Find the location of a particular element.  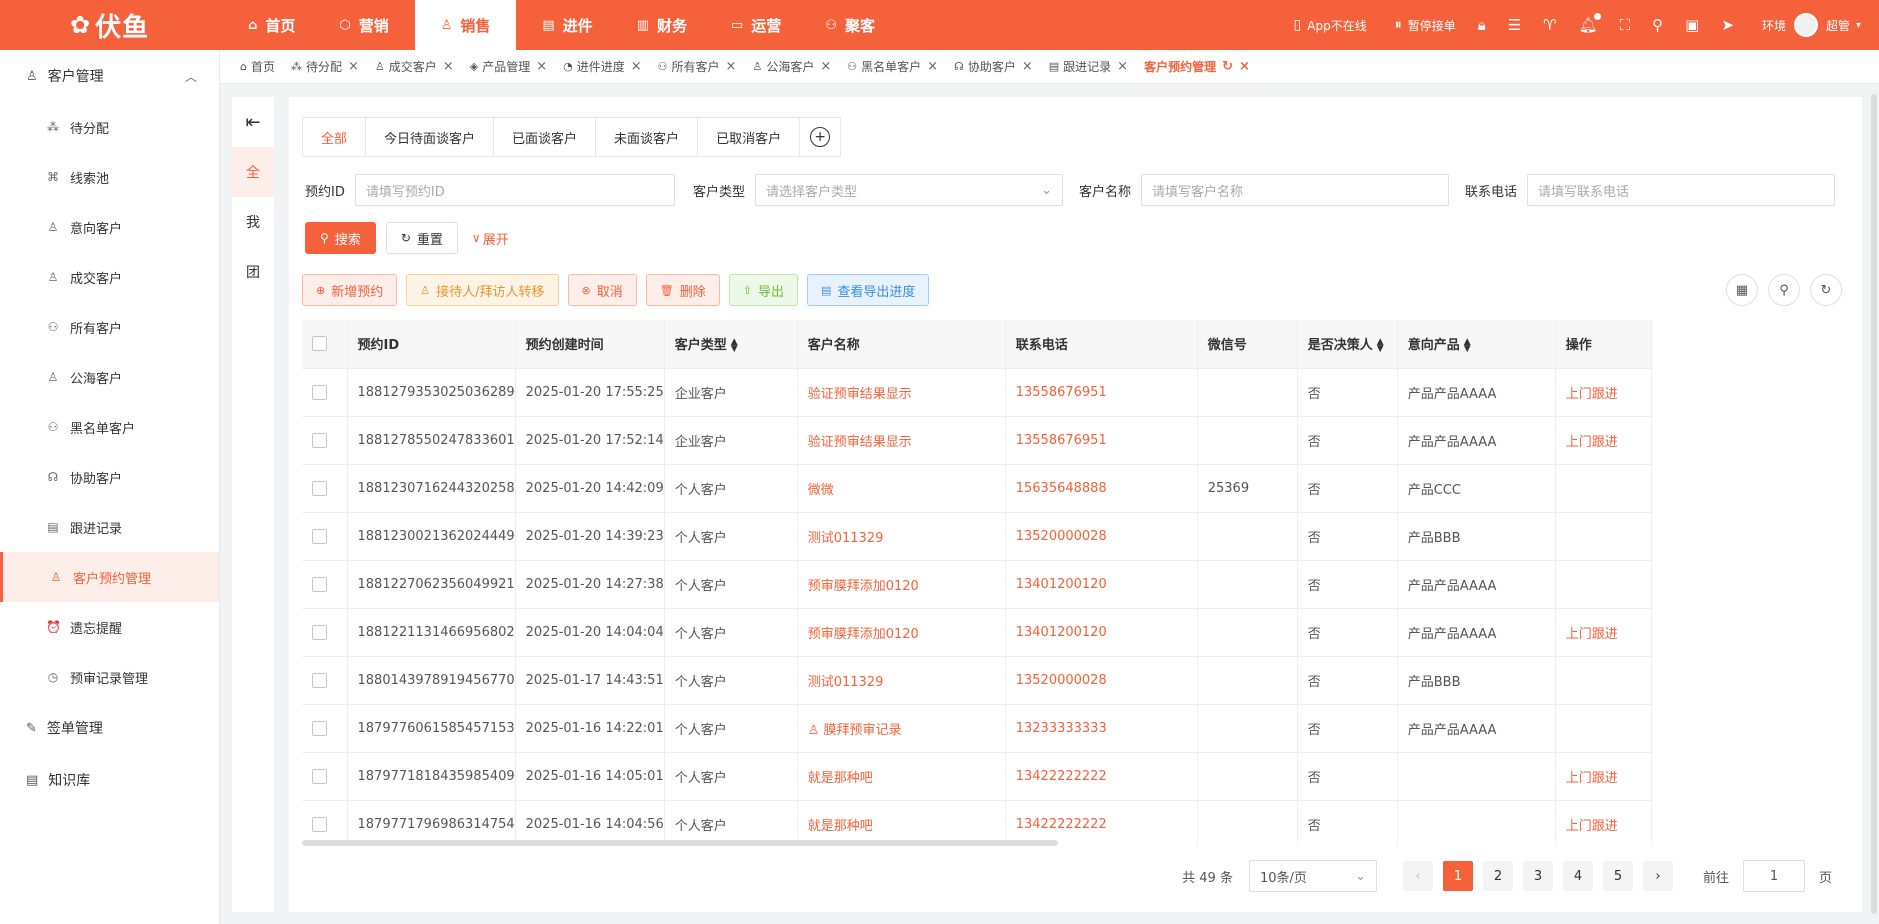

search-button: ⚲ 搜索 is located at coordinates (340, 238).